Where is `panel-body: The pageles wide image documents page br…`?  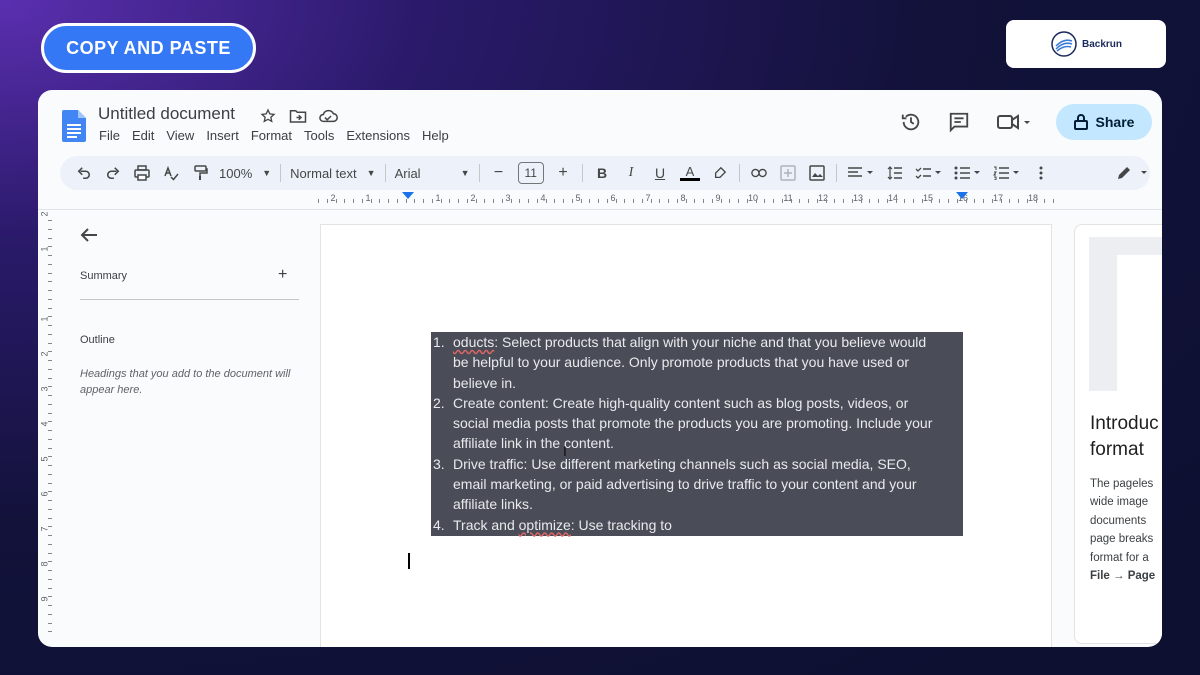 panel-body: The pageles wide image documents page br… is located at coordinates (1122, 530).